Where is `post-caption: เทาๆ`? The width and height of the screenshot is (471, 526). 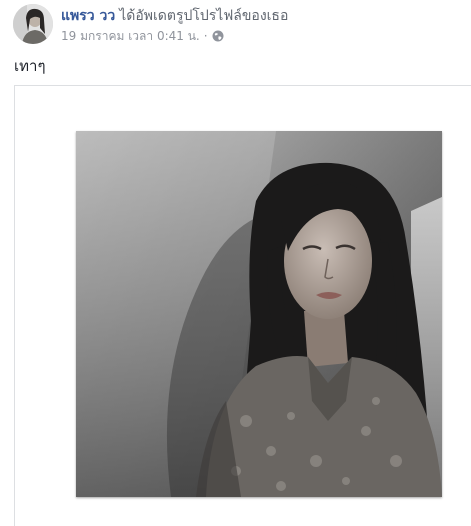
post-caption: เทาๆ is located at coordinates (30, 66).